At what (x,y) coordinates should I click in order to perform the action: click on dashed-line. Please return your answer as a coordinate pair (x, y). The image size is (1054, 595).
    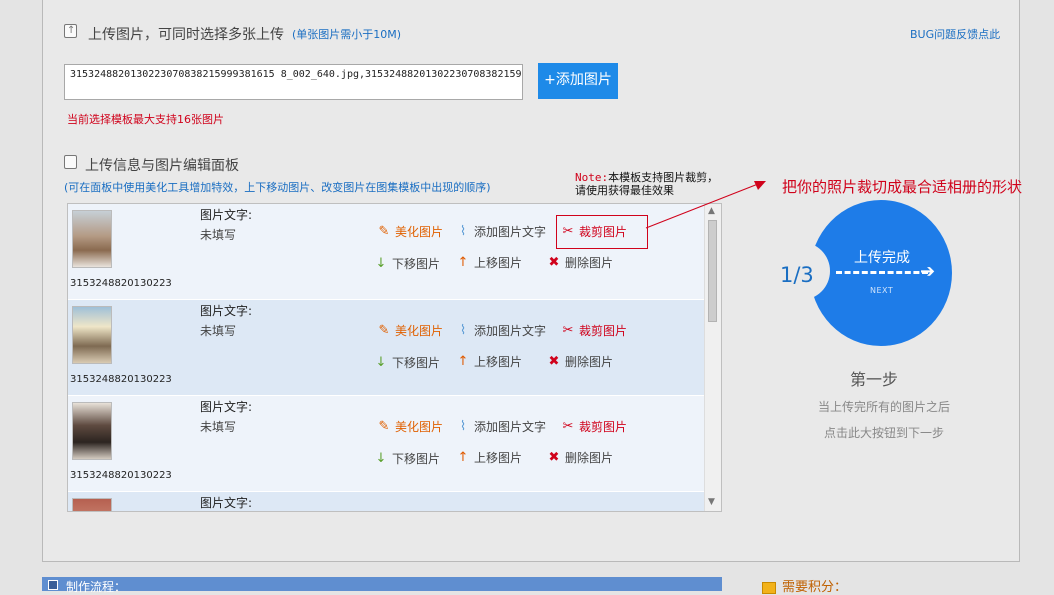
    Looking at the image, I should click on (882, 272).